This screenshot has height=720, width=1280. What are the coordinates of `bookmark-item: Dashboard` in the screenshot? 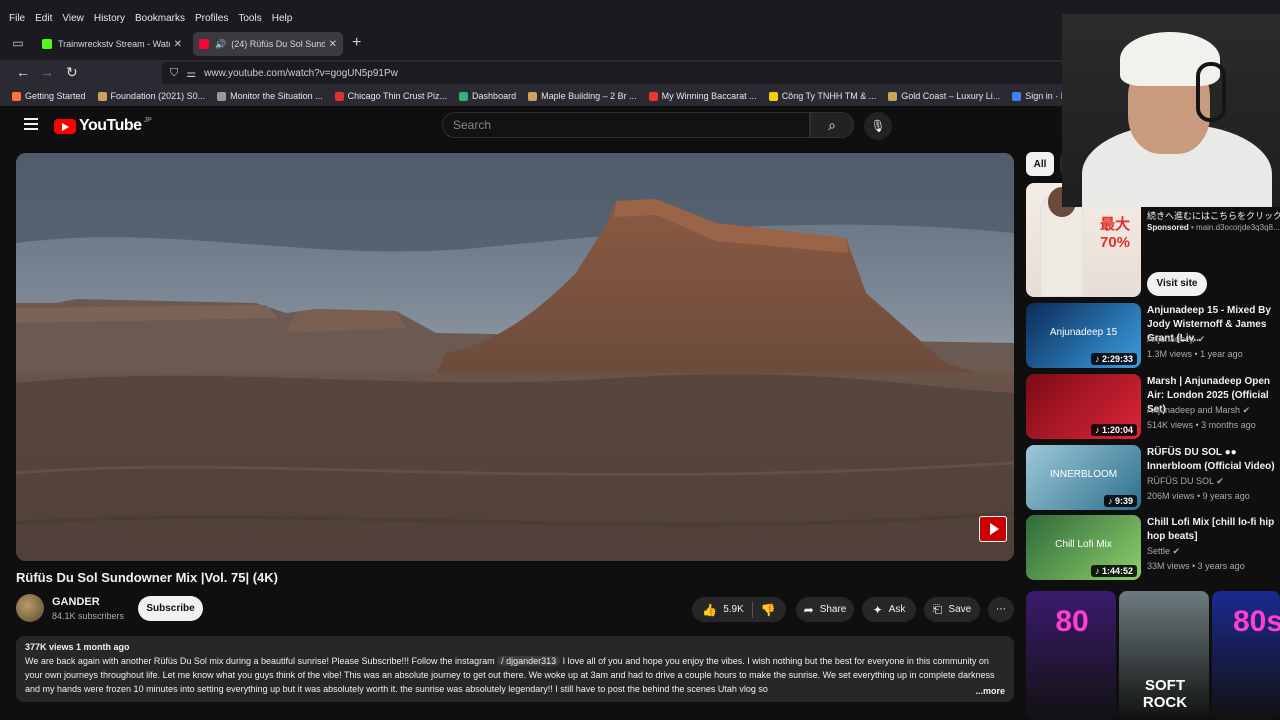 It's located at (487, 96).